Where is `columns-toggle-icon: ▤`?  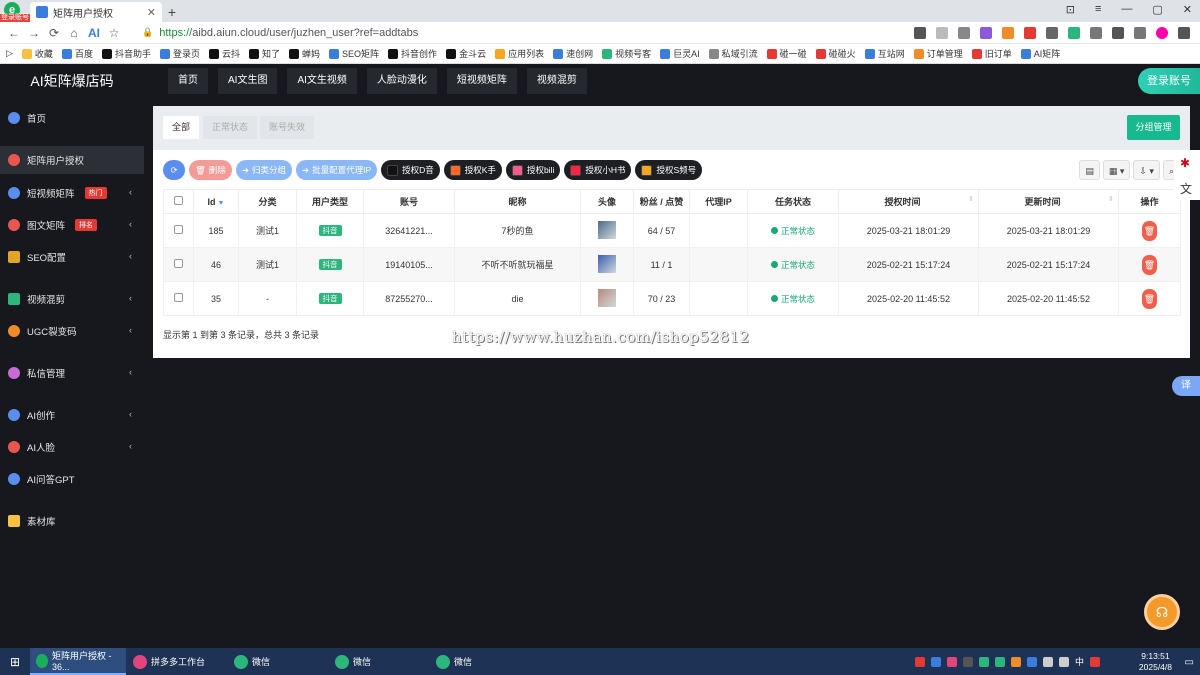 columns-toggle-icon: ▤ is located at coordinates (1089, 170).